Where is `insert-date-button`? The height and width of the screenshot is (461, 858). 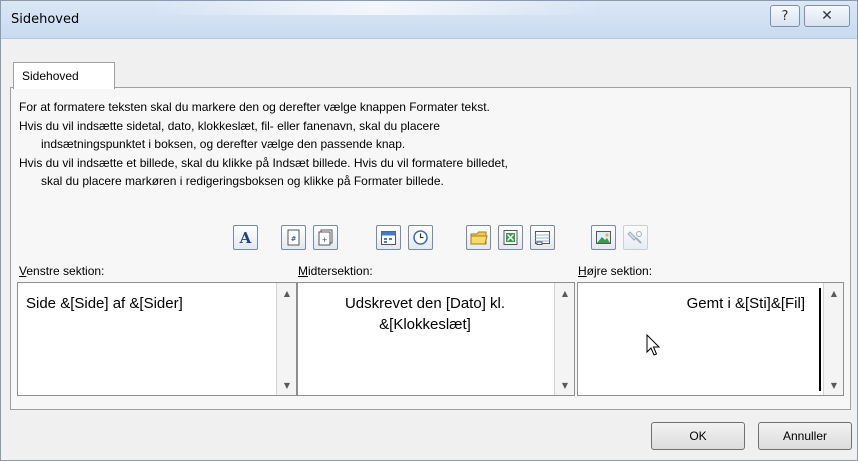 insert-date-button is located at coordinates (388, 237).